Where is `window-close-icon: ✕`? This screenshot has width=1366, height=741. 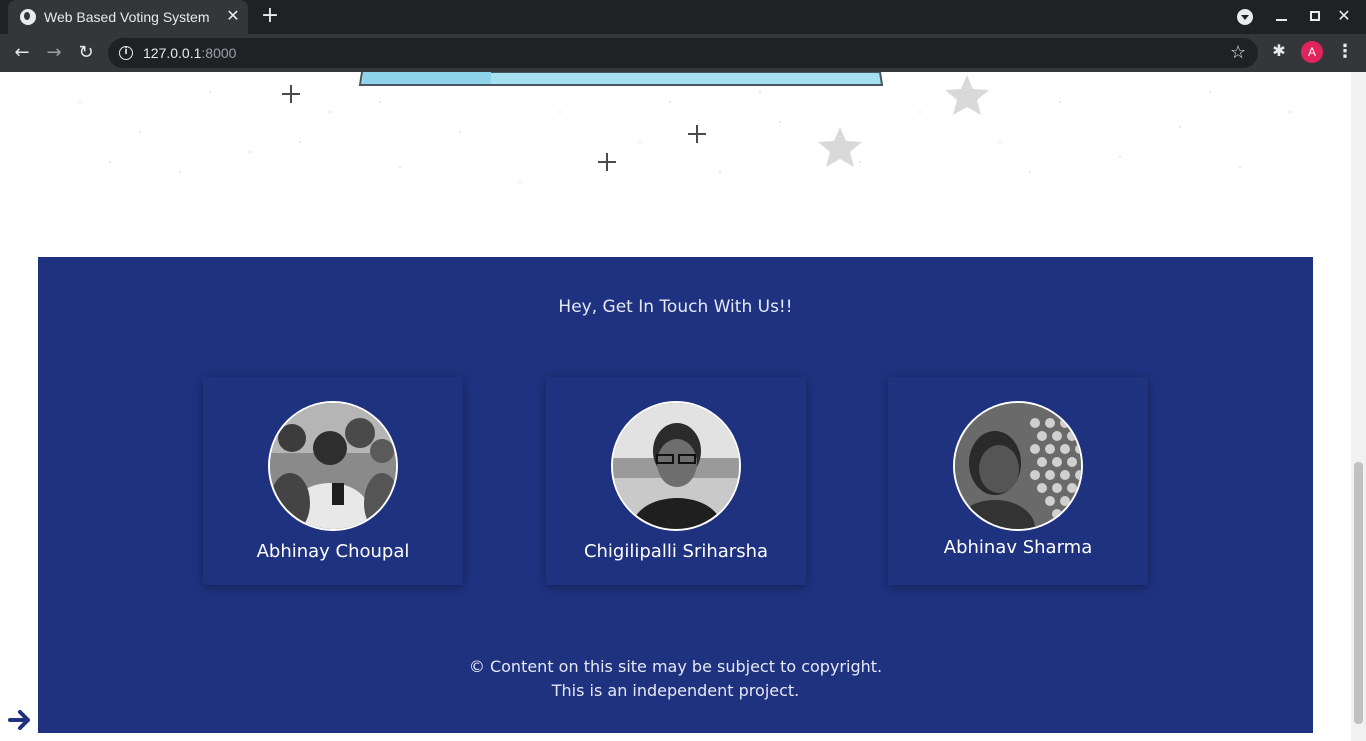
window-close-icon: ✕ is located at coordinates (1344, 16).